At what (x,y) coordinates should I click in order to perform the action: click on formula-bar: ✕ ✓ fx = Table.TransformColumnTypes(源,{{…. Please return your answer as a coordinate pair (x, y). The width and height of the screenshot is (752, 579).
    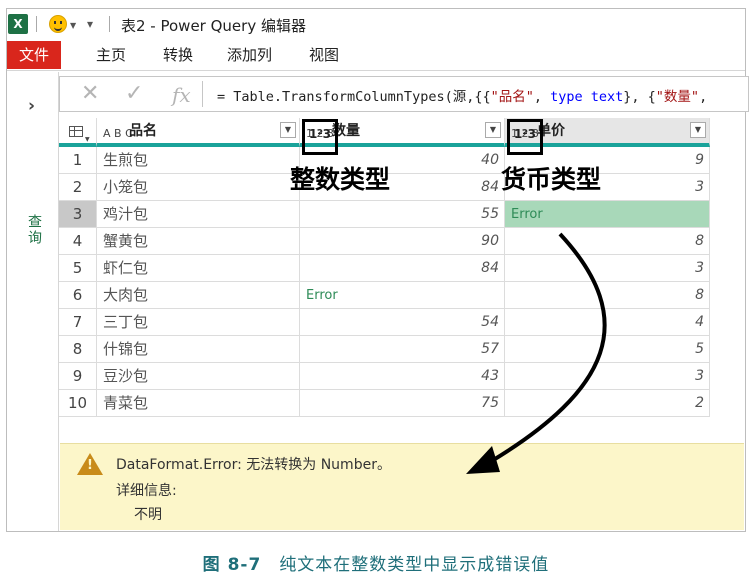
    Looking at the image, I should click on (404, 94).